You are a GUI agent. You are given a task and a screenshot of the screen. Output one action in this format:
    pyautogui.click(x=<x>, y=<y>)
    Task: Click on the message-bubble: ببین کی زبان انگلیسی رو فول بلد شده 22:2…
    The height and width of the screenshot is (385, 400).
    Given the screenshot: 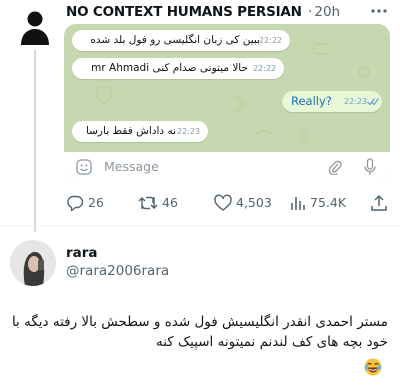 What is the action you would take?
    pyautogui.click(x=181, y=40)
    